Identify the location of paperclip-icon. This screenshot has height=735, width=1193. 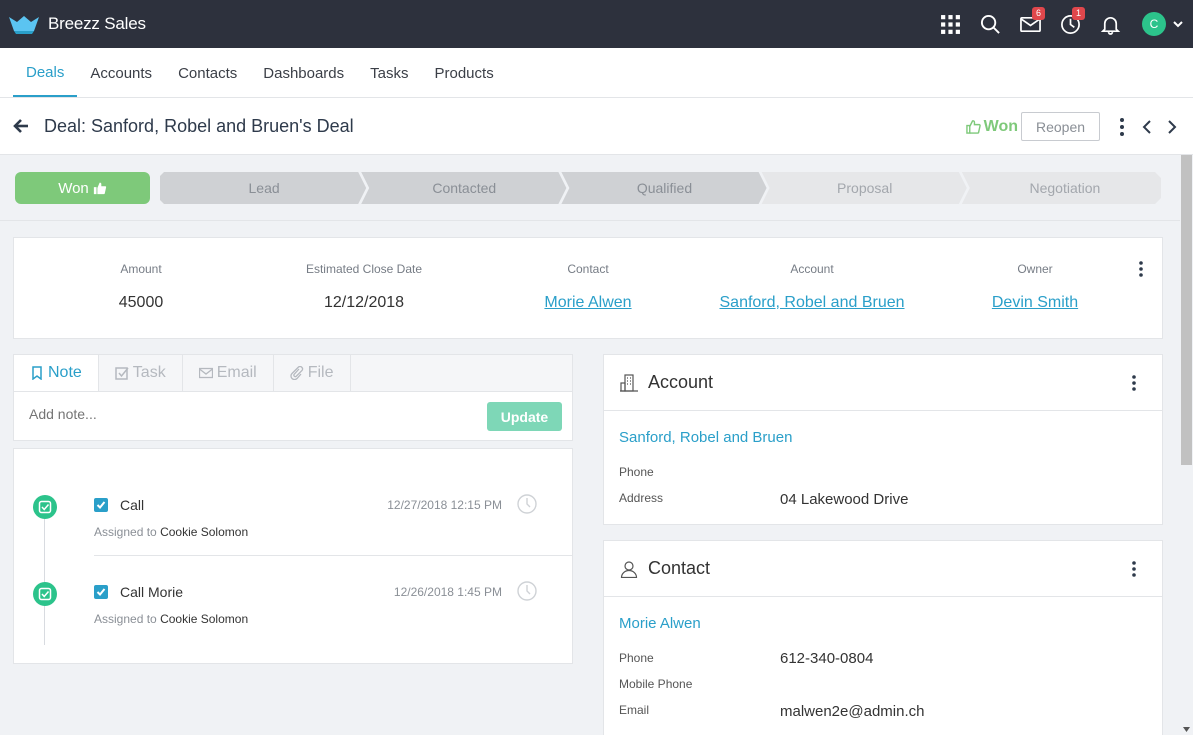
(296, 373).